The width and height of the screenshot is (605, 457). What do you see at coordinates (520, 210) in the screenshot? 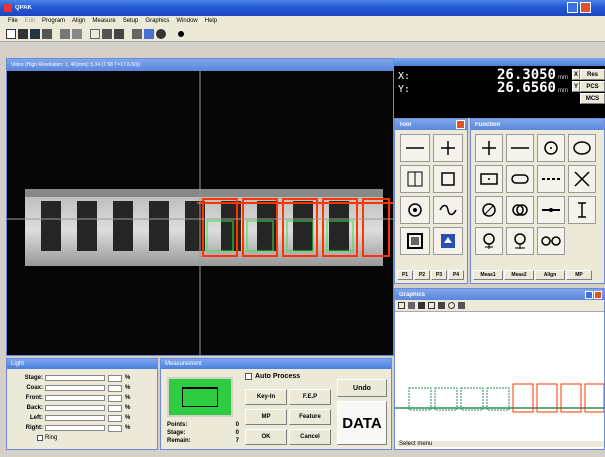
I see `fn-concentric-icon` at bounding box center [520, 210].